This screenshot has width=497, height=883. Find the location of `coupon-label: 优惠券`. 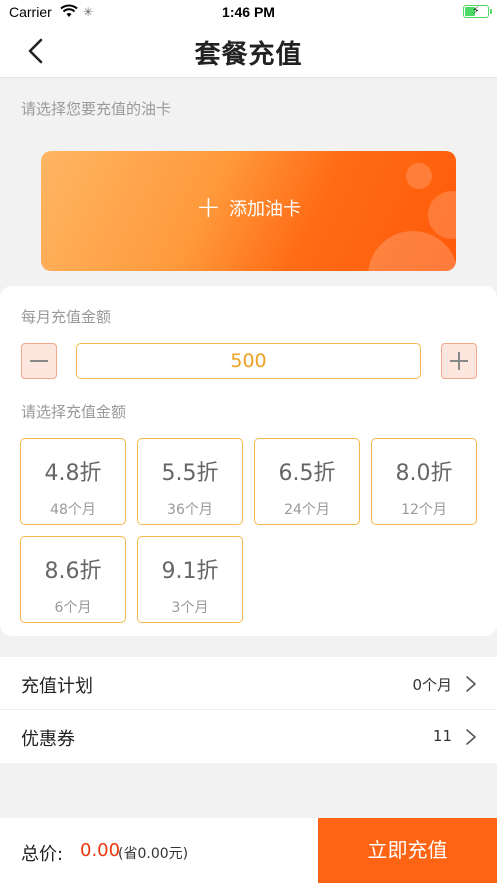

coupon-label: 优惠券 is located at coordinates (48, 739).